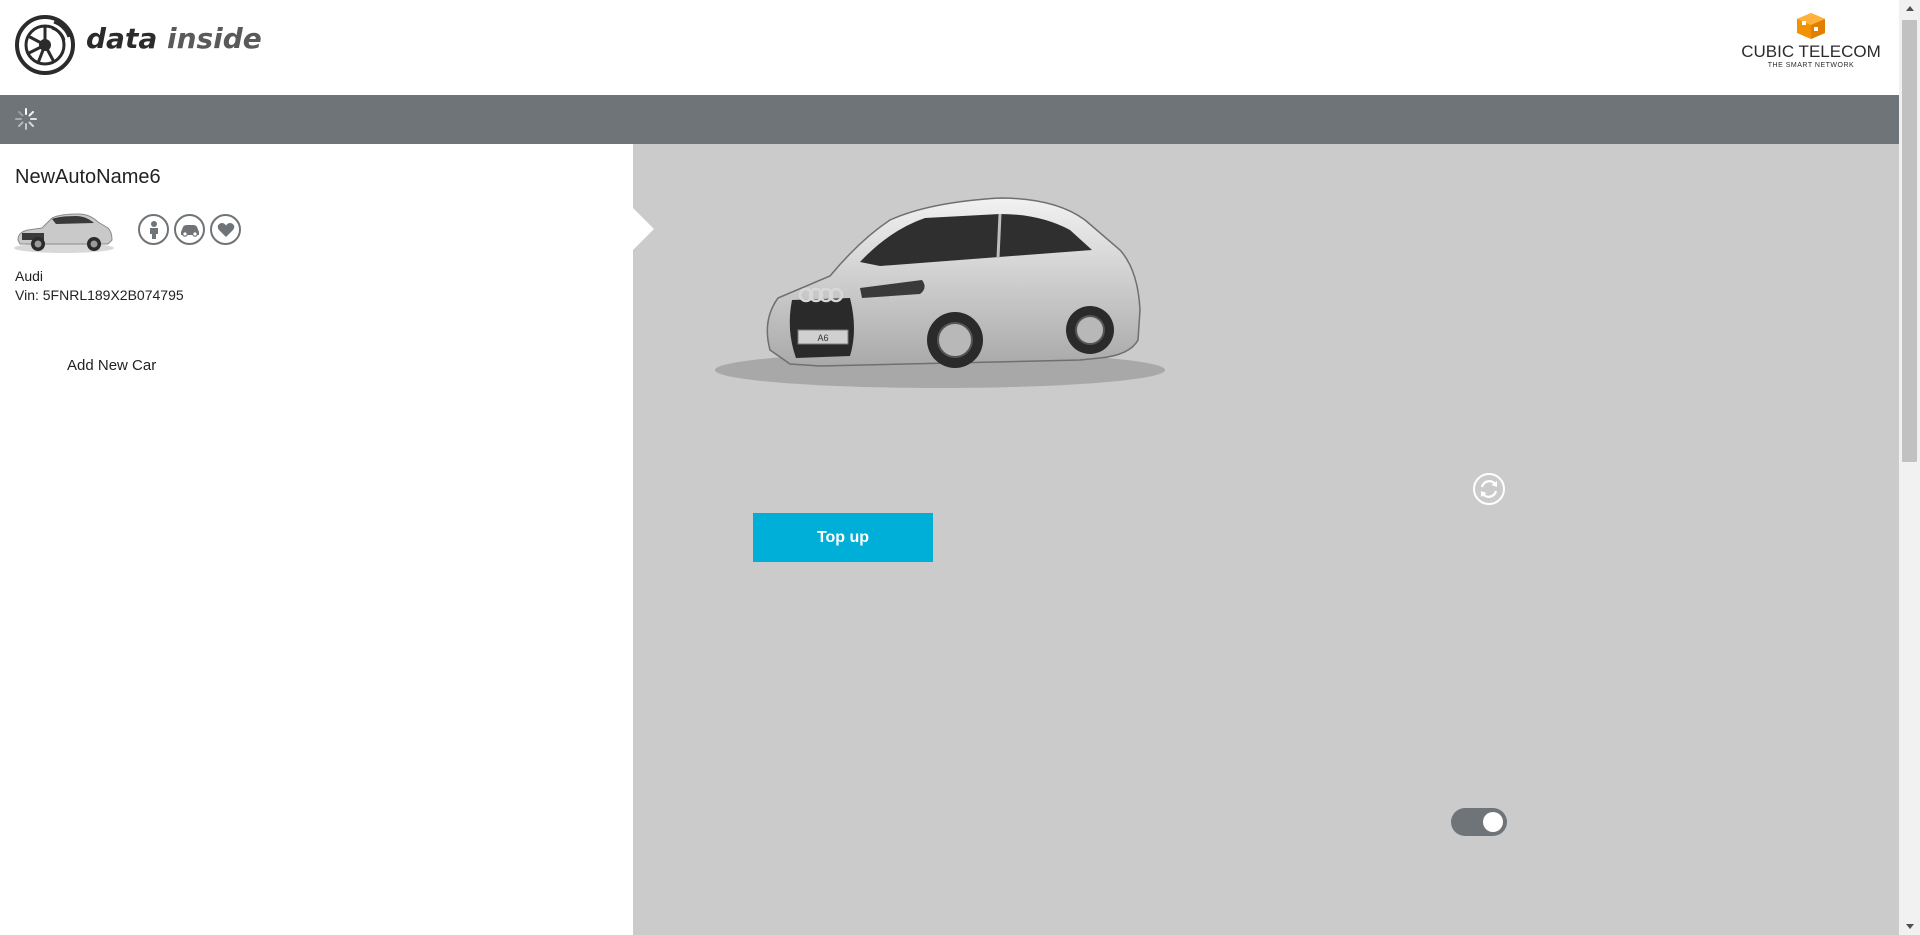  I want to click on toolbar, so click(949, 119).